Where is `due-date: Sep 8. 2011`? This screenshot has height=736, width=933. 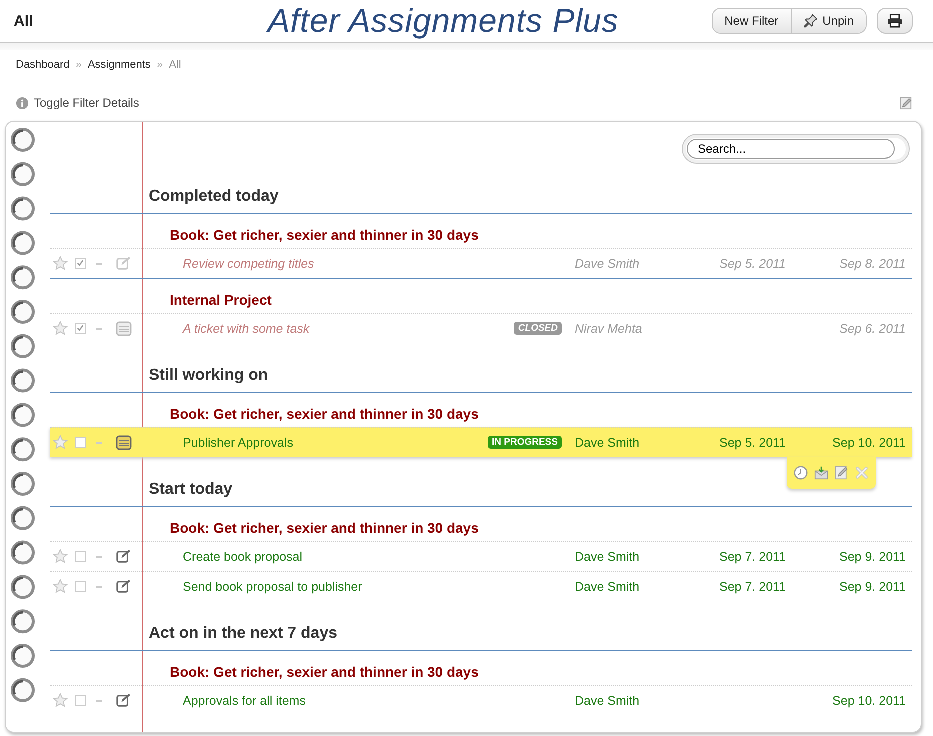
due-date: Sep 8. 2011 is located at coordinates (873, 263).